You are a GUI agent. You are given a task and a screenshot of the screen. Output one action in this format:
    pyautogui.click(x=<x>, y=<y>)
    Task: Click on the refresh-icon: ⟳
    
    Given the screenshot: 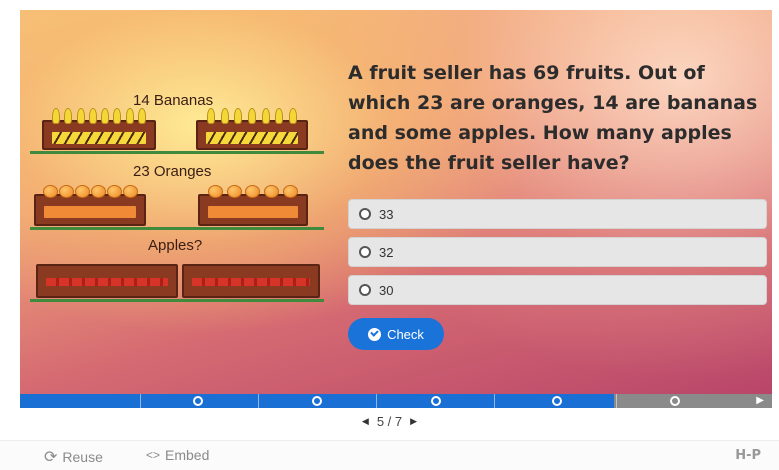 What is the action you would take?
    pyautogui.click(x=51, y=457)
    